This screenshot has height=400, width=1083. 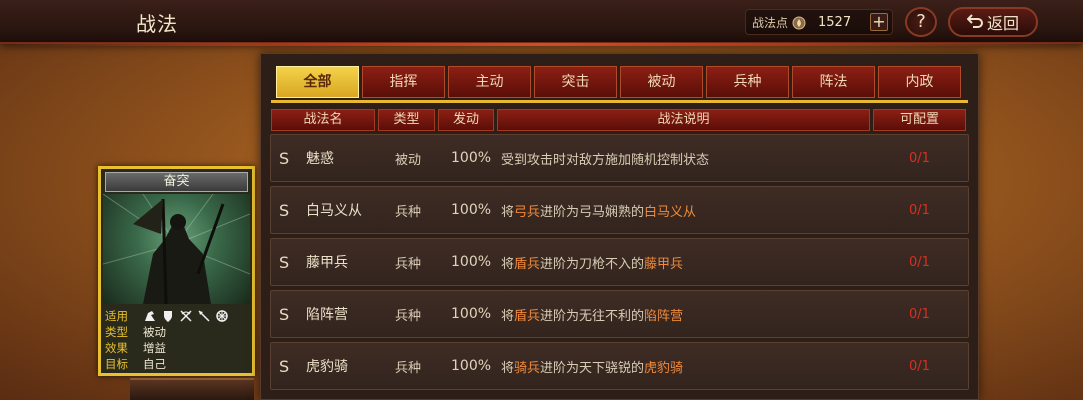 I want to click on tactic-name: 白马义从, so click(x=334, y=211).